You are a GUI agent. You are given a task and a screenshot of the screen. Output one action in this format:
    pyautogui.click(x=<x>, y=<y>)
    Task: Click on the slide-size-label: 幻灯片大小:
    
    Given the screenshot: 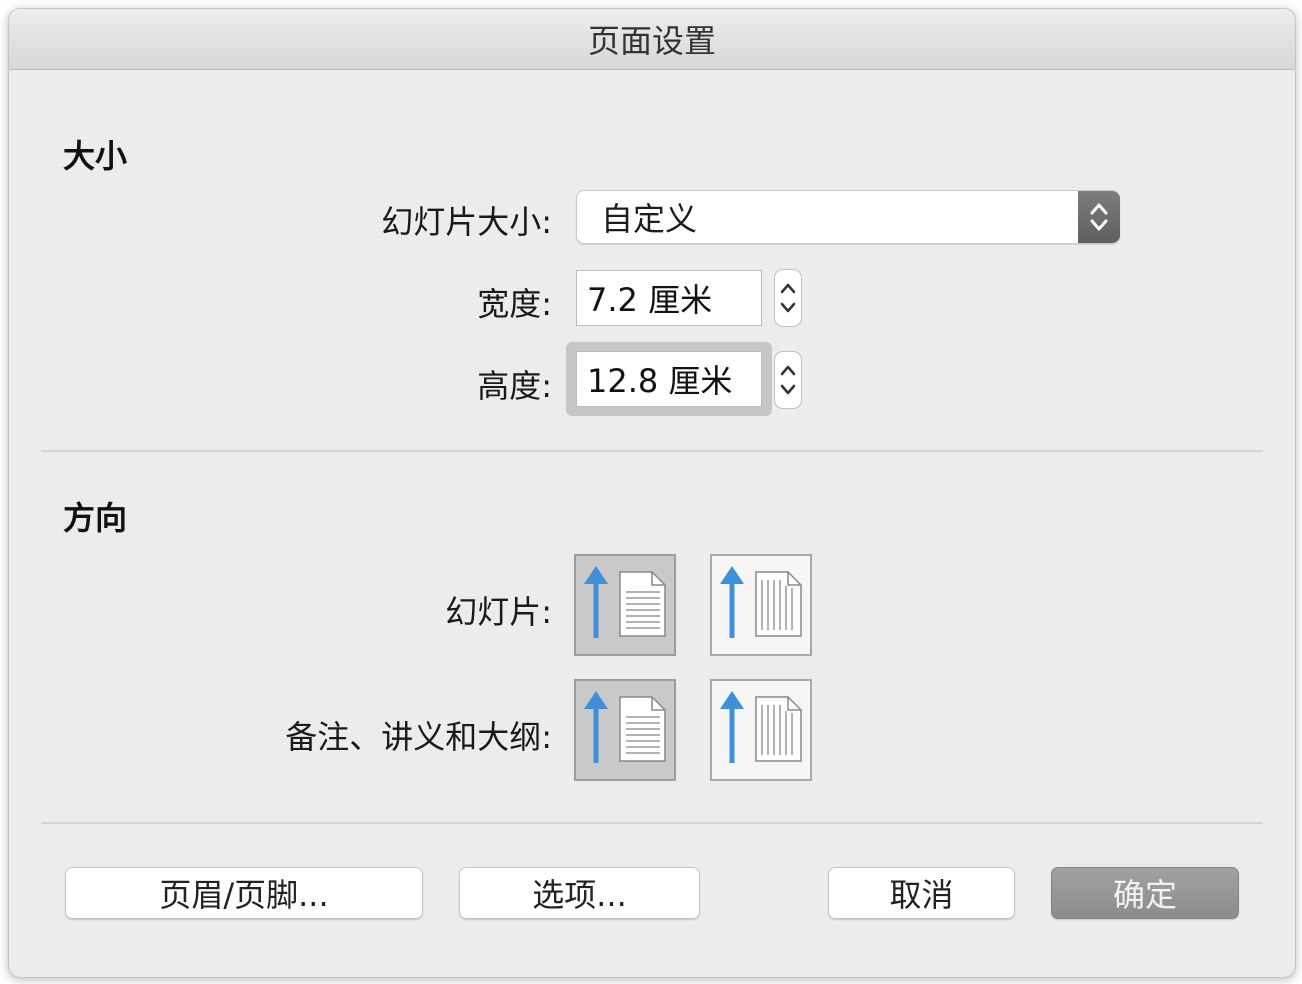 What is the action you would take?
    pyautogui.click(x=466, y=222)
    